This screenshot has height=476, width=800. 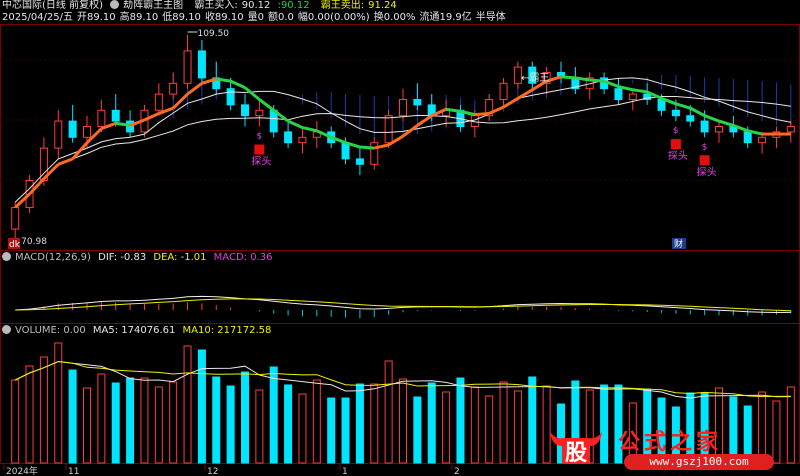 I want to click on buy-value: 90.12, so click(x=256, y=5).